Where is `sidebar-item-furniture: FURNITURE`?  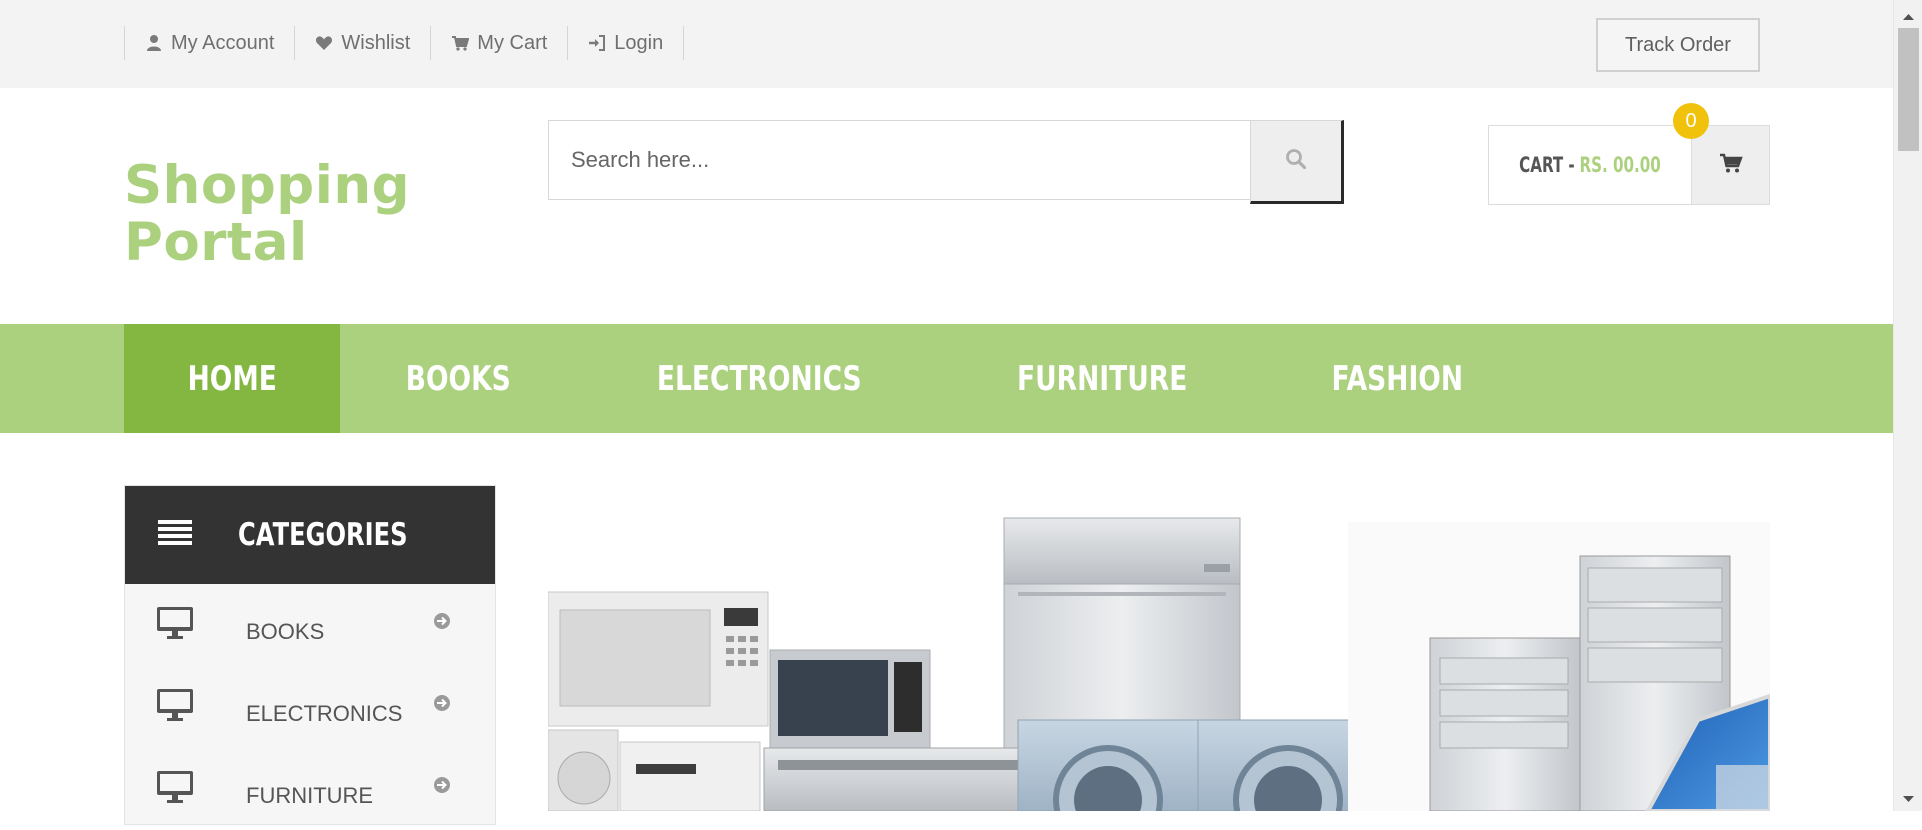 sidebar-item-furniture: FURNITURE is located at coordinates (310, 789).